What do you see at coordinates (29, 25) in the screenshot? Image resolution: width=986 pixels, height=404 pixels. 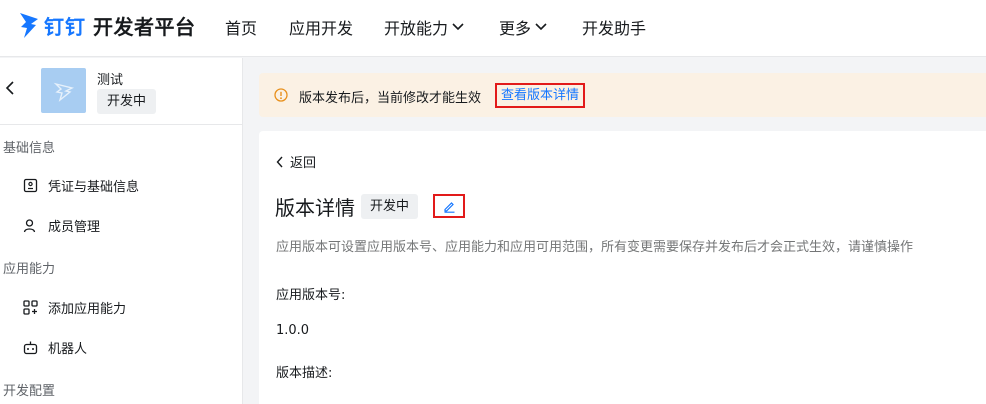 I see `dingtalk-wing-icon` at bounding box center [29, 25].